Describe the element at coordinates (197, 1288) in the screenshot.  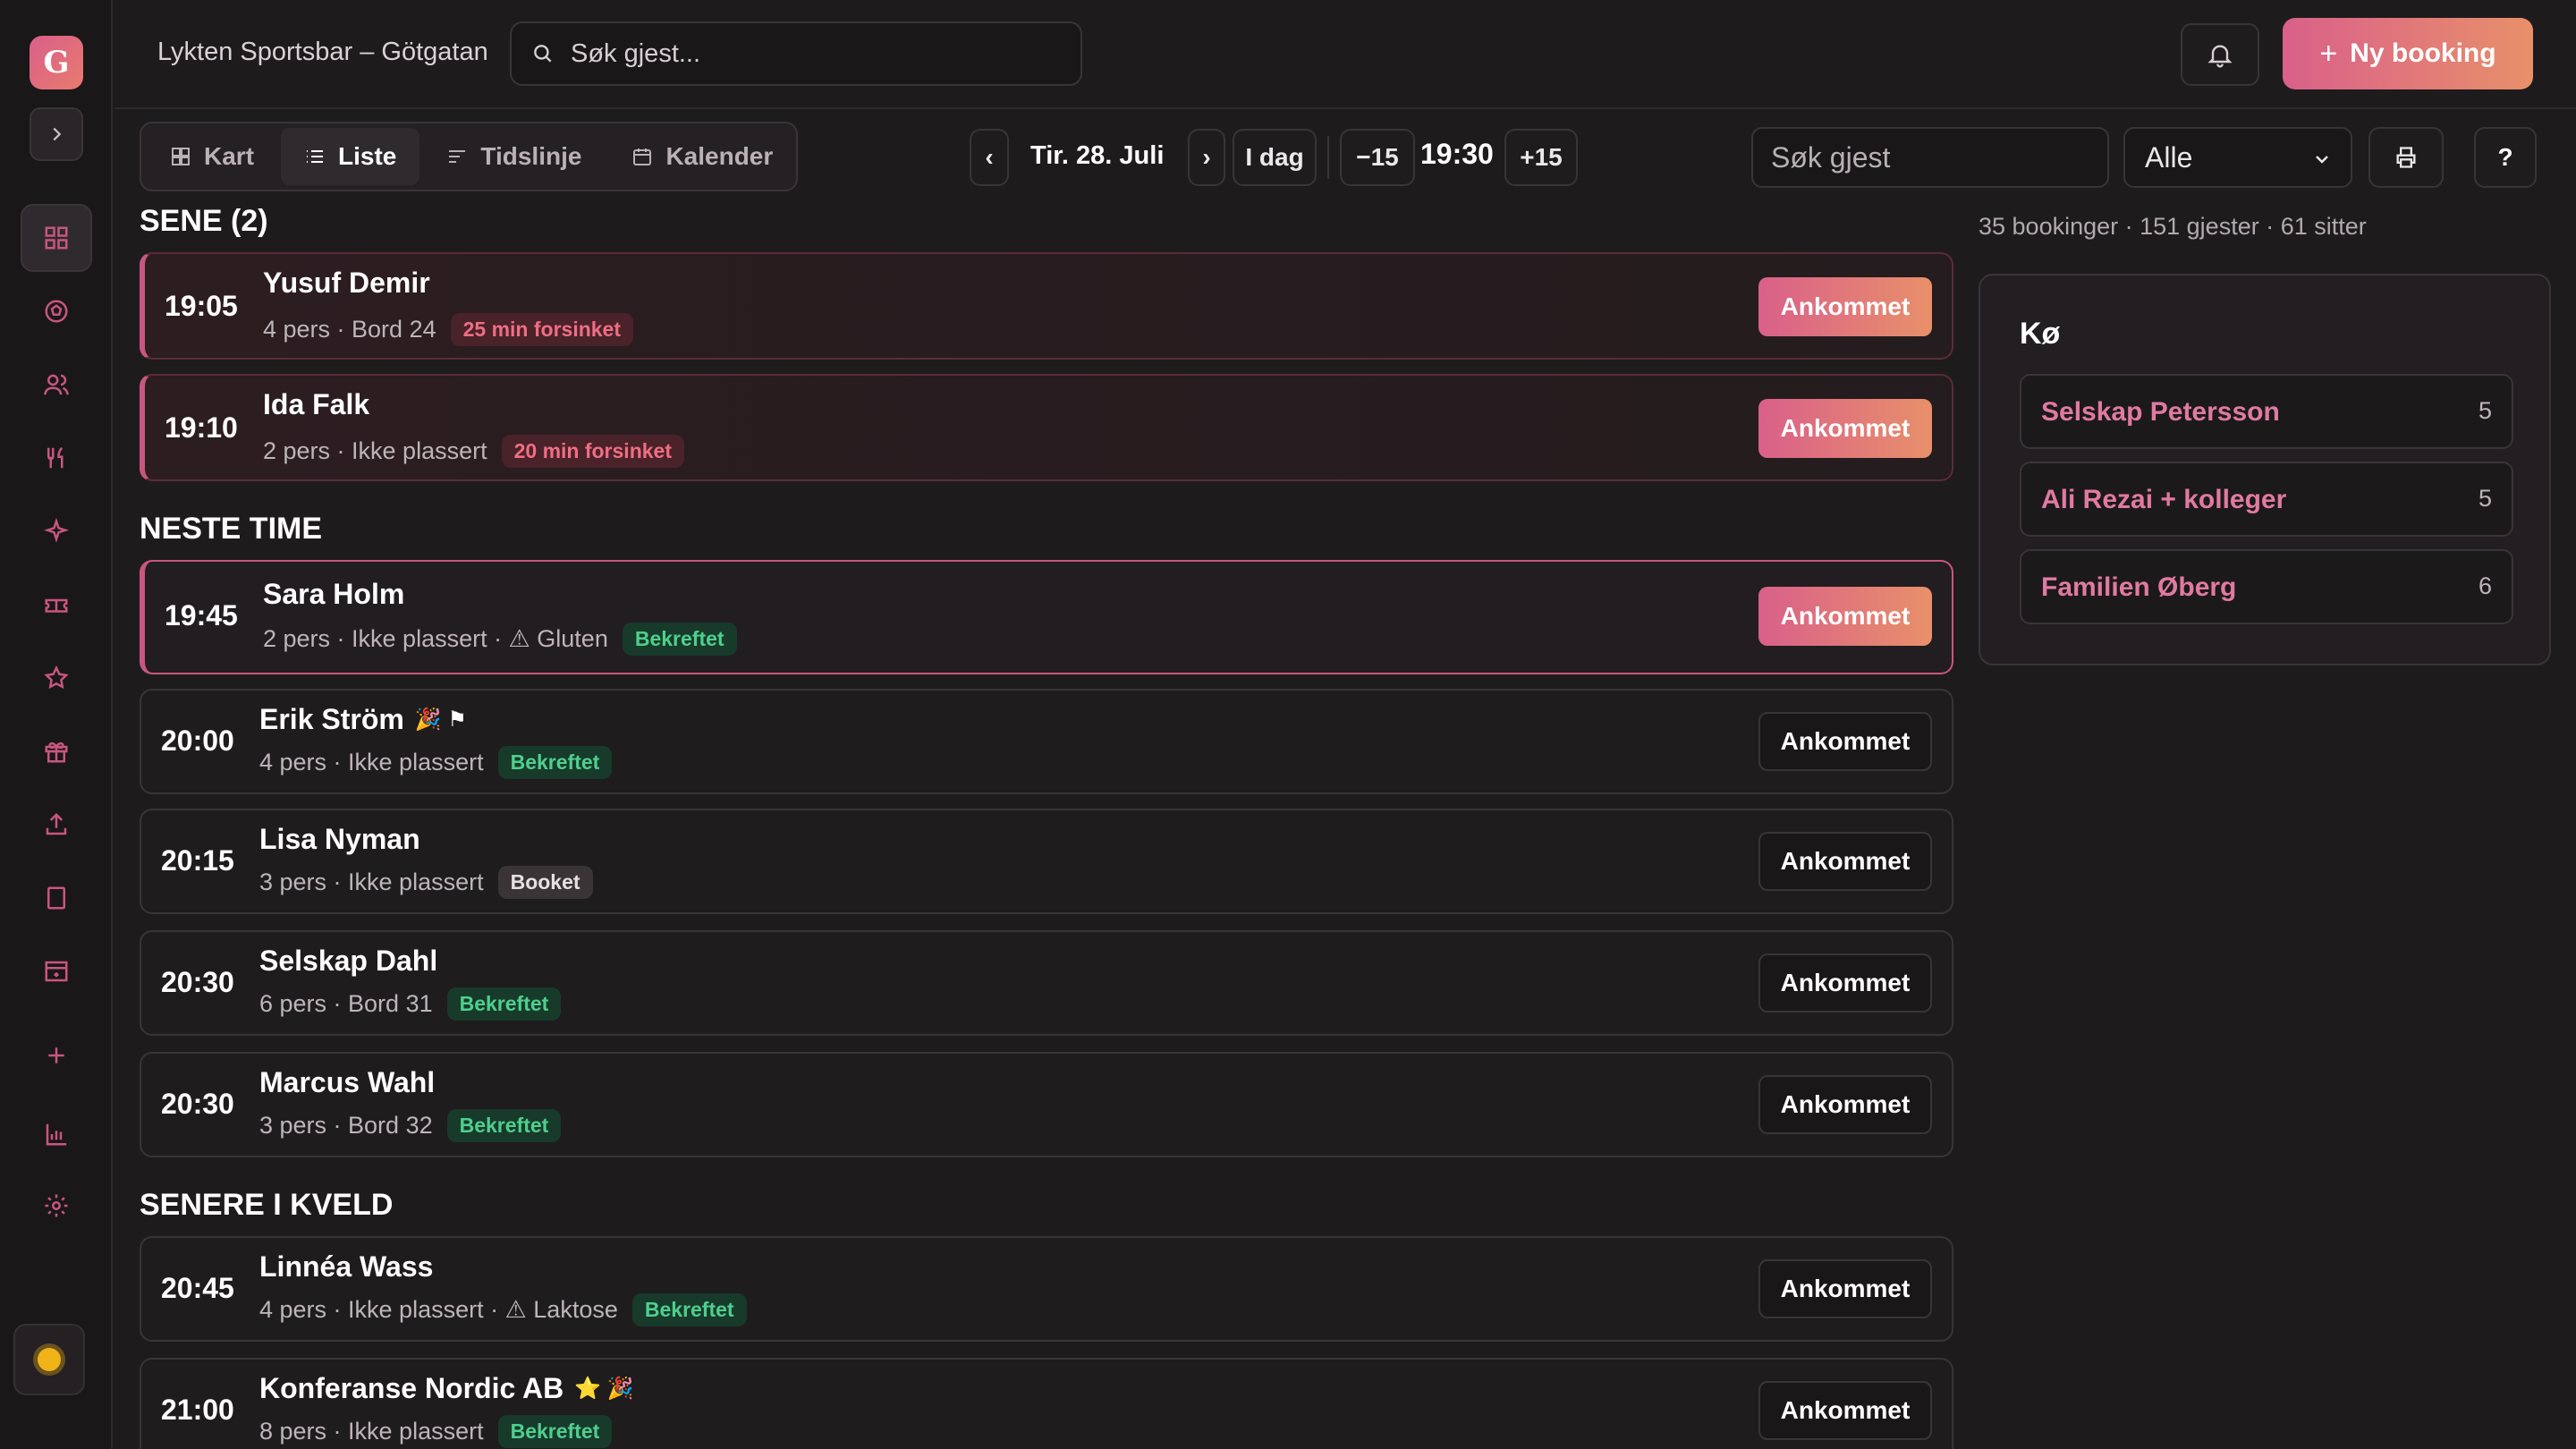
I see `booking-time: 20:45` at that location.